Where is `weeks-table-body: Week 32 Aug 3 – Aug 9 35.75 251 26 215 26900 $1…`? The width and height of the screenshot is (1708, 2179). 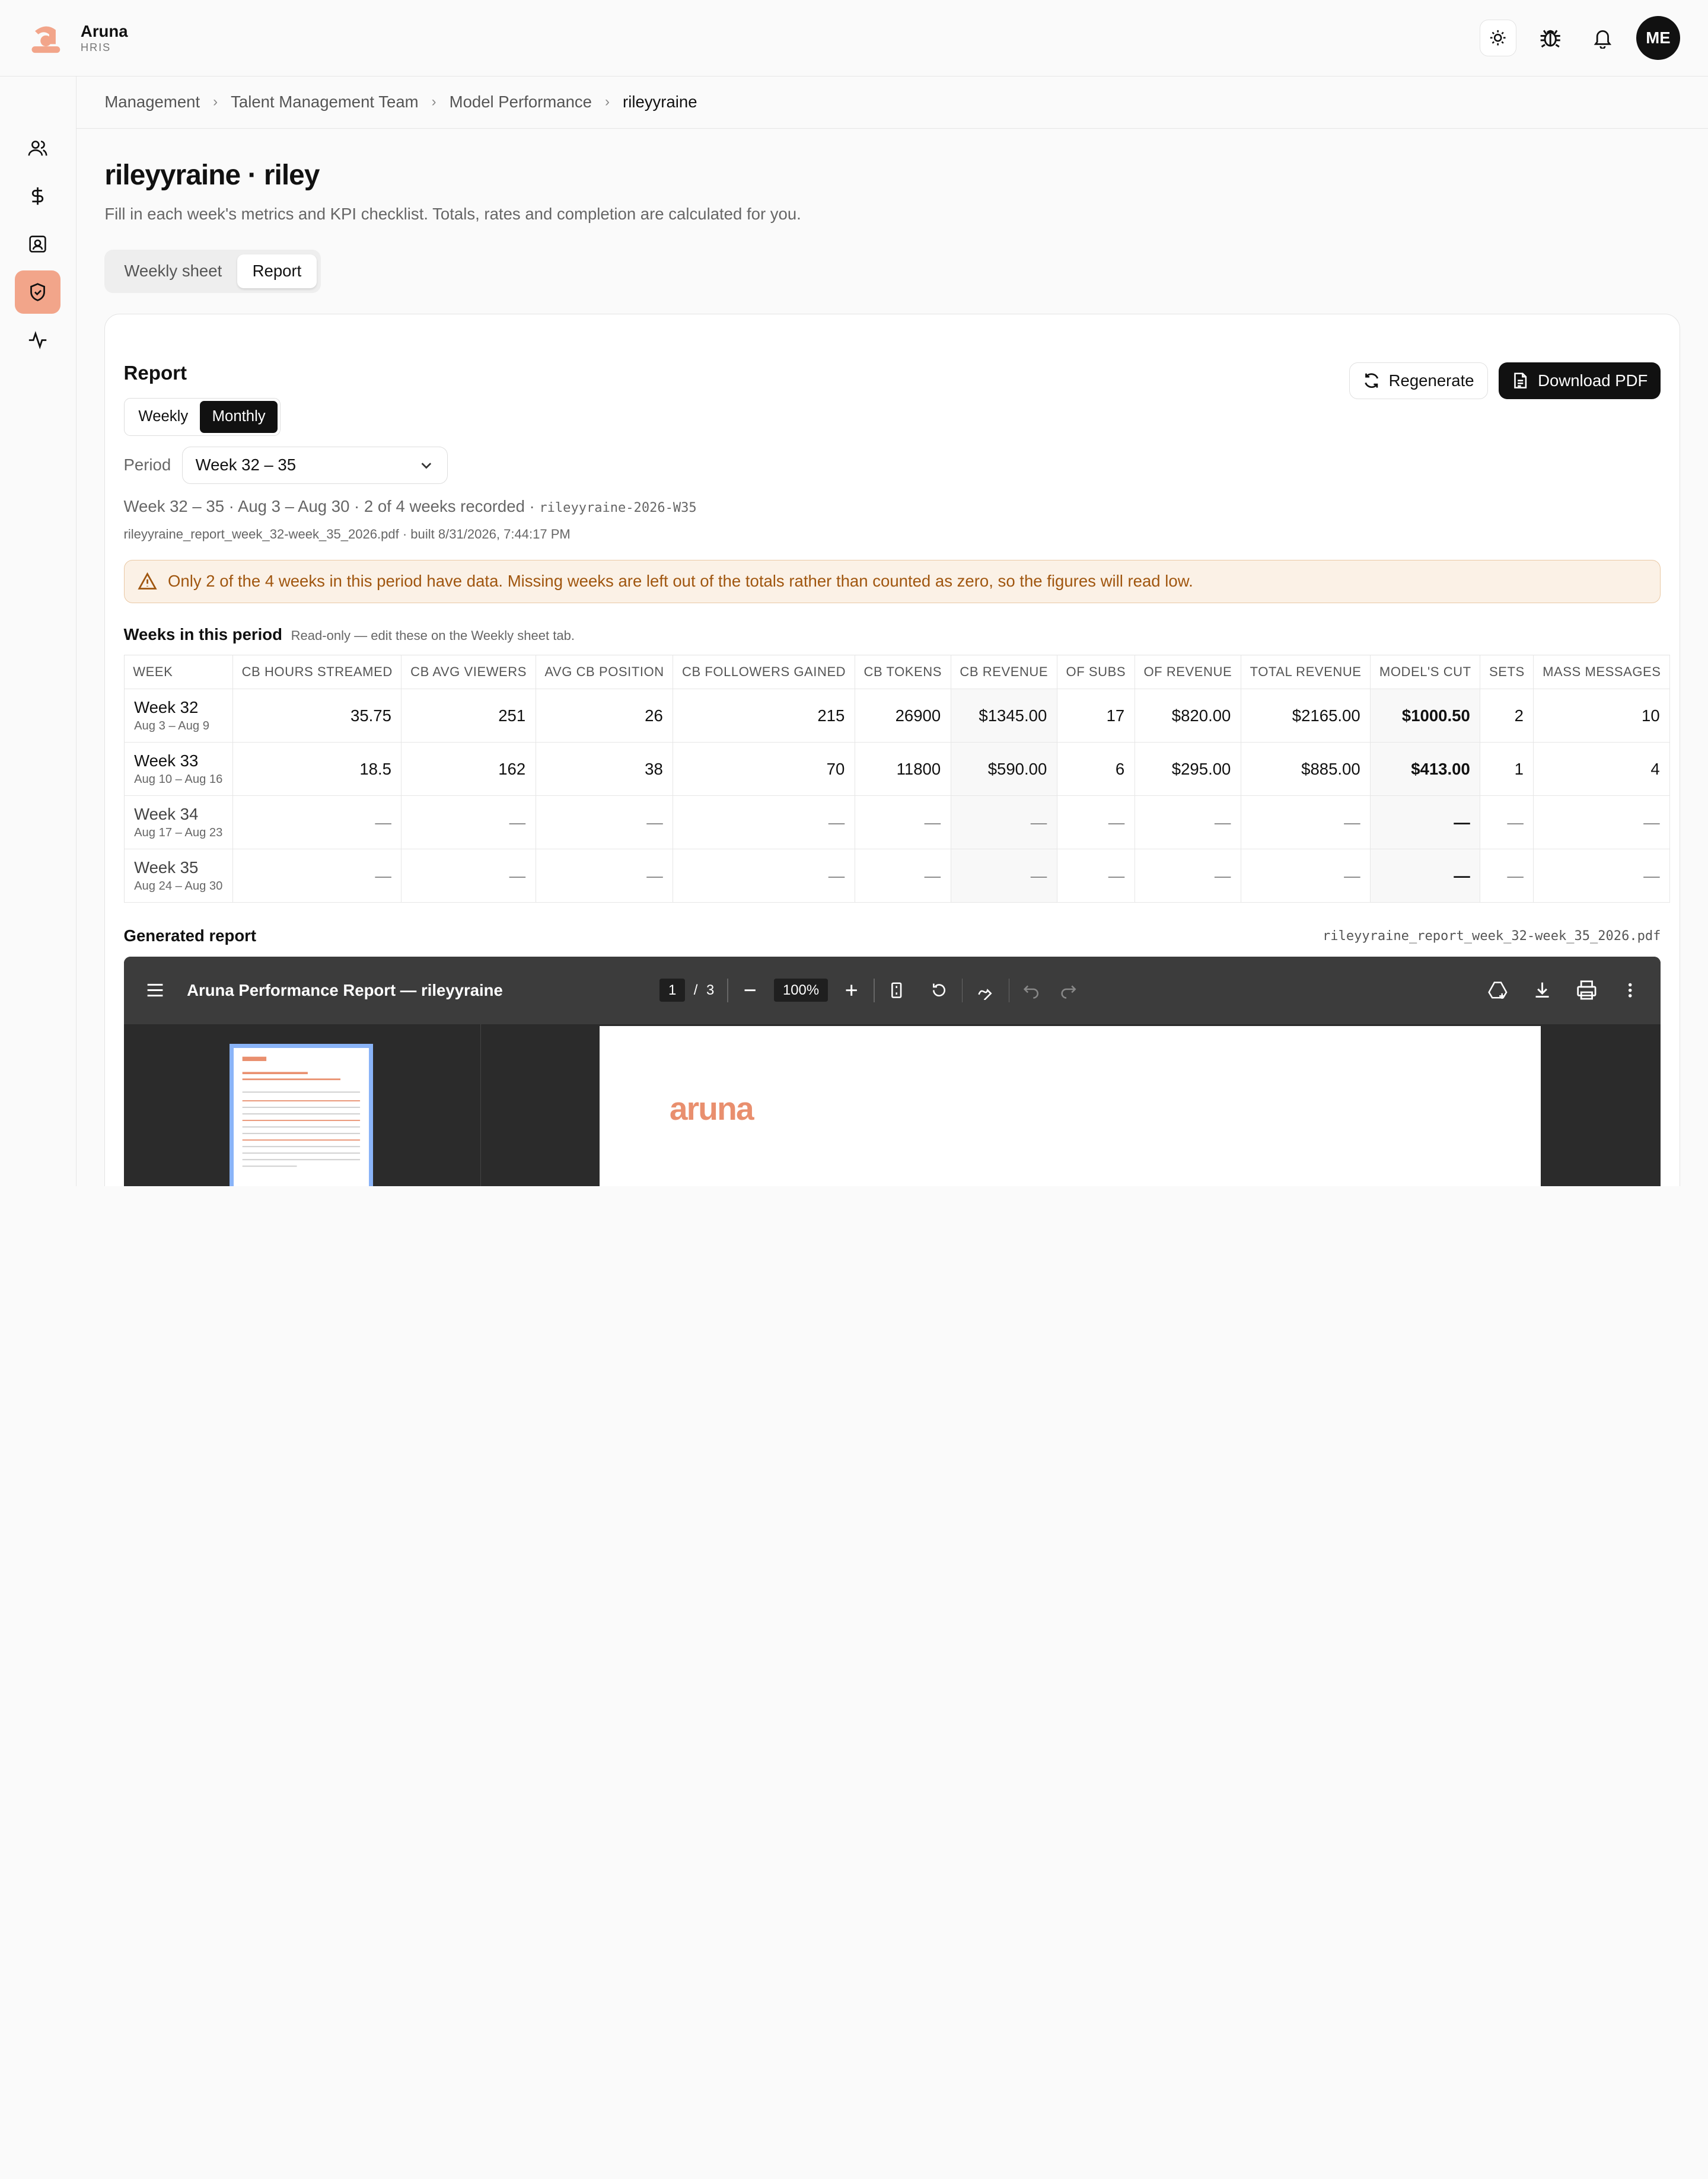
weeks-table-body: Week 32 Aug 3 – Aug 9 35.75 251 26 215 26900 $1… is located at coordinates (898, 796).